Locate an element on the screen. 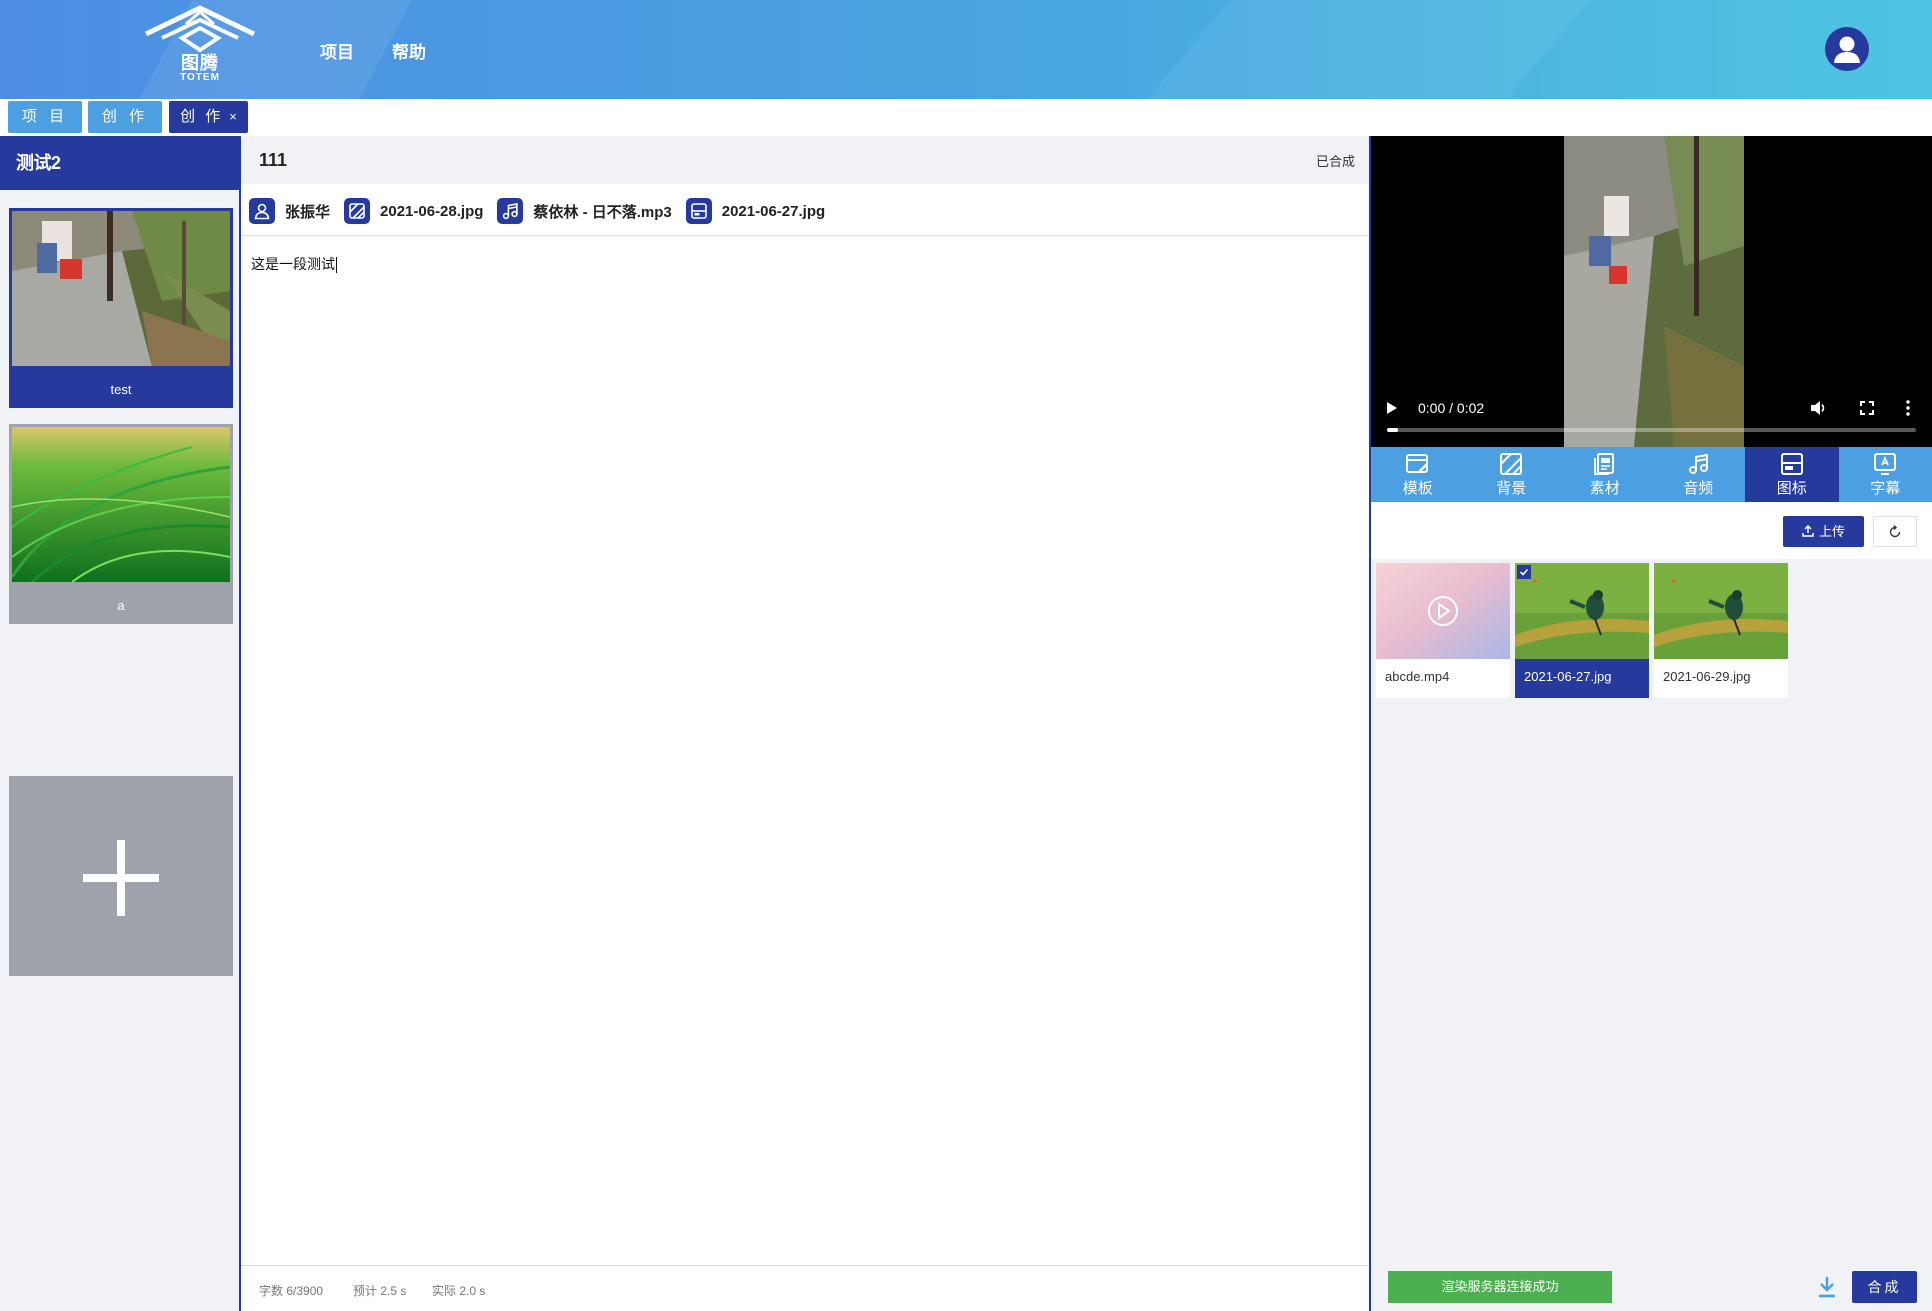  template-icon is located at coordinates (1416, 463).